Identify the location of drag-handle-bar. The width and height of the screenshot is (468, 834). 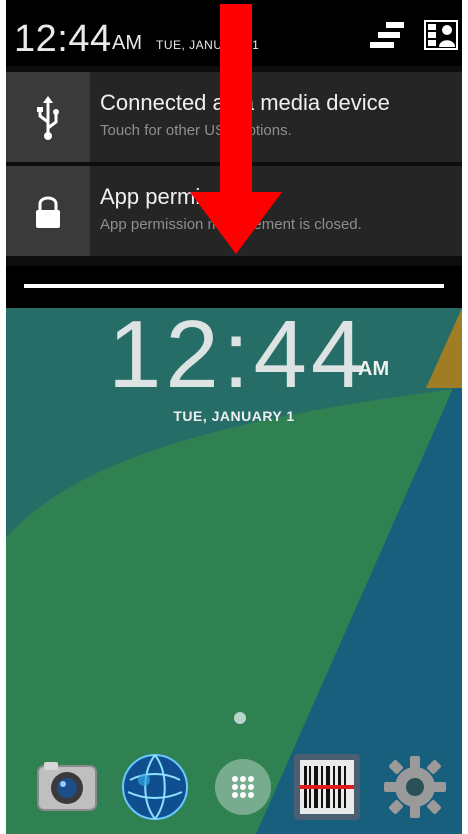
(234, 286).